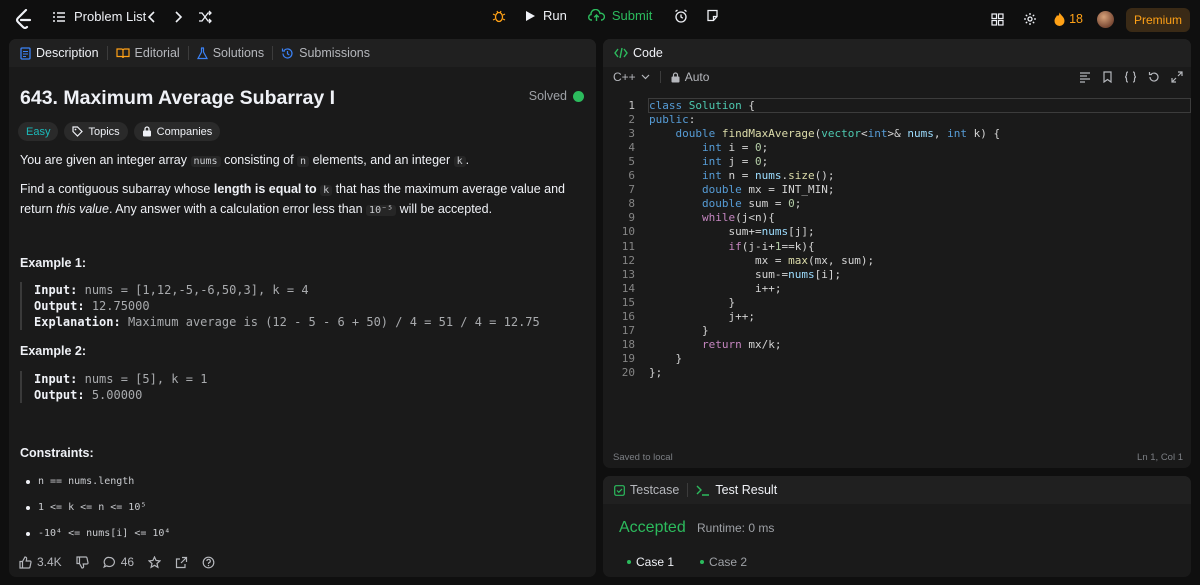 The width and height of the screenshot is (1200, 585). I want to click on format-icon, so click(1085, 77).